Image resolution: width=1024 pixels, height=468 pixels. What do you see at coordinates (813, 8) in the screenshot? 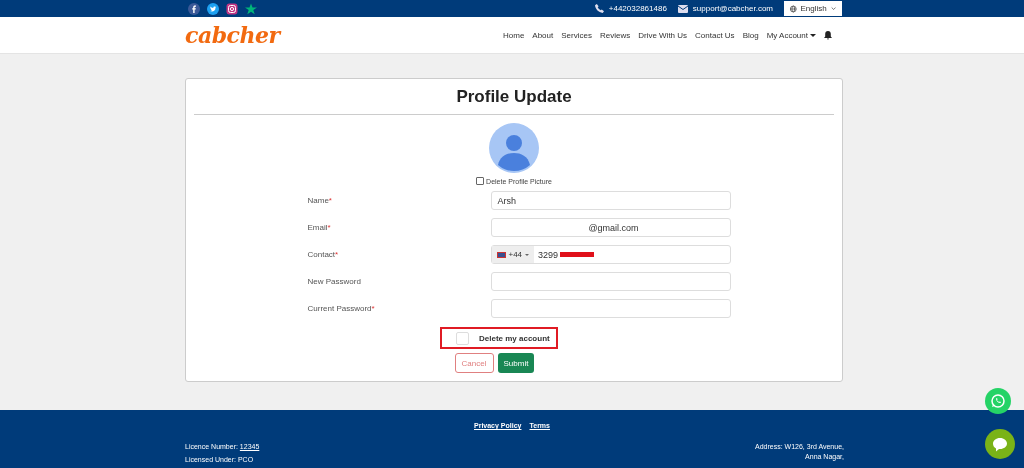
I see `language-selector: English` at bounding box center [813, 8].